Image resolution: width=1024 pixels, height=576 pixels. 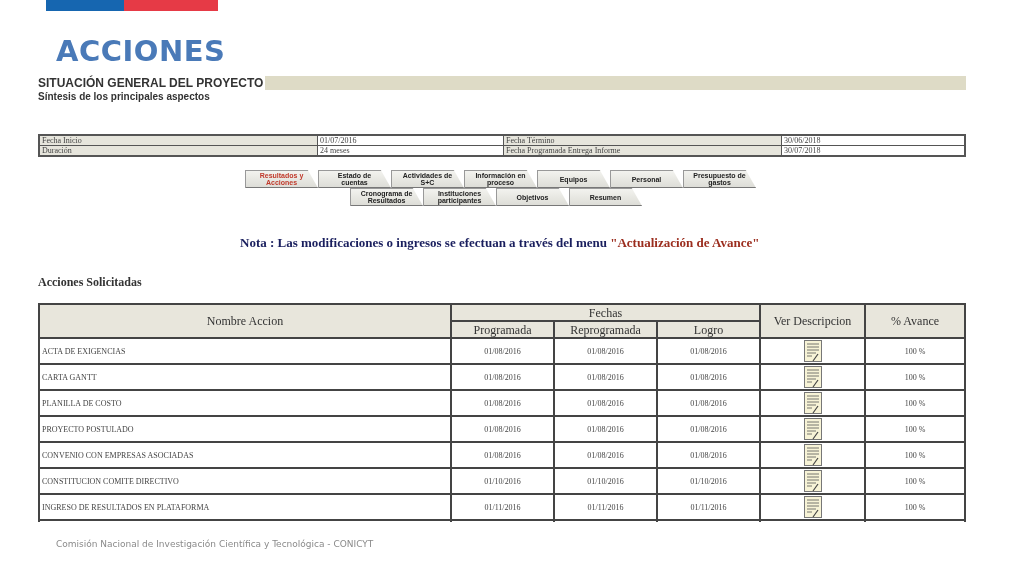 I want to click on note-link: "Actualización de Avance", so click(x=685, y=242).